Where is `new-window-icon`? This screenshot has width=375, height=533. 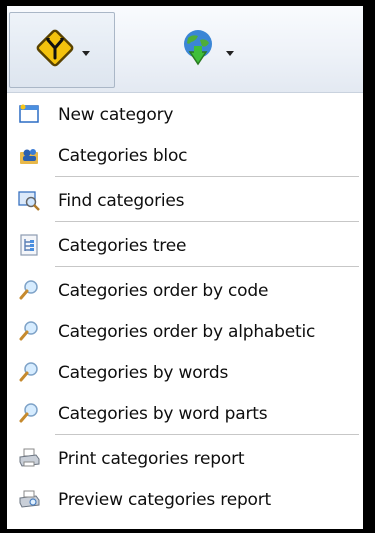
new-window-icon is located at coordinates (29, 114).